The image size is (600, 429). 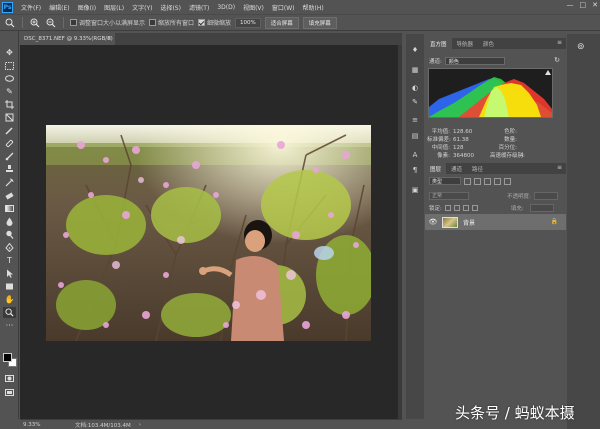 I want to click on type-filter-icon, so click(x=487, y=181).